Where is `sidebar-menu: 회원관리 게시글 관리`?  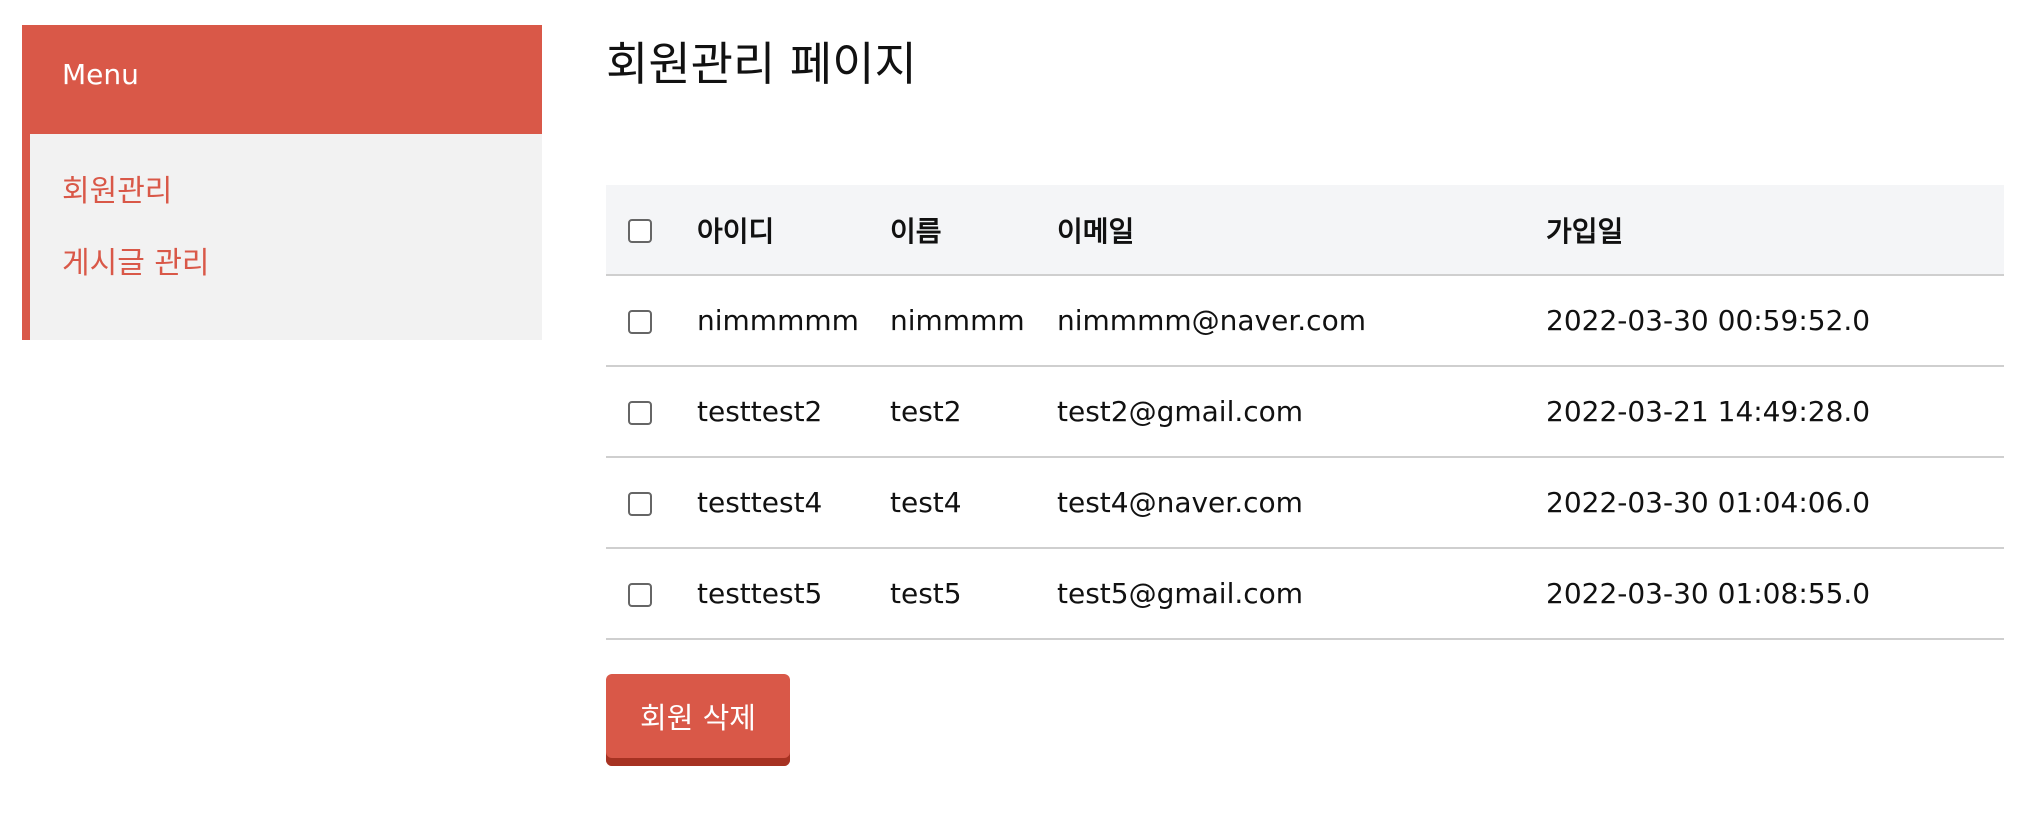
sidebar-menu: 회원관리 게시글 관리 is located at coordinates (282, 237).